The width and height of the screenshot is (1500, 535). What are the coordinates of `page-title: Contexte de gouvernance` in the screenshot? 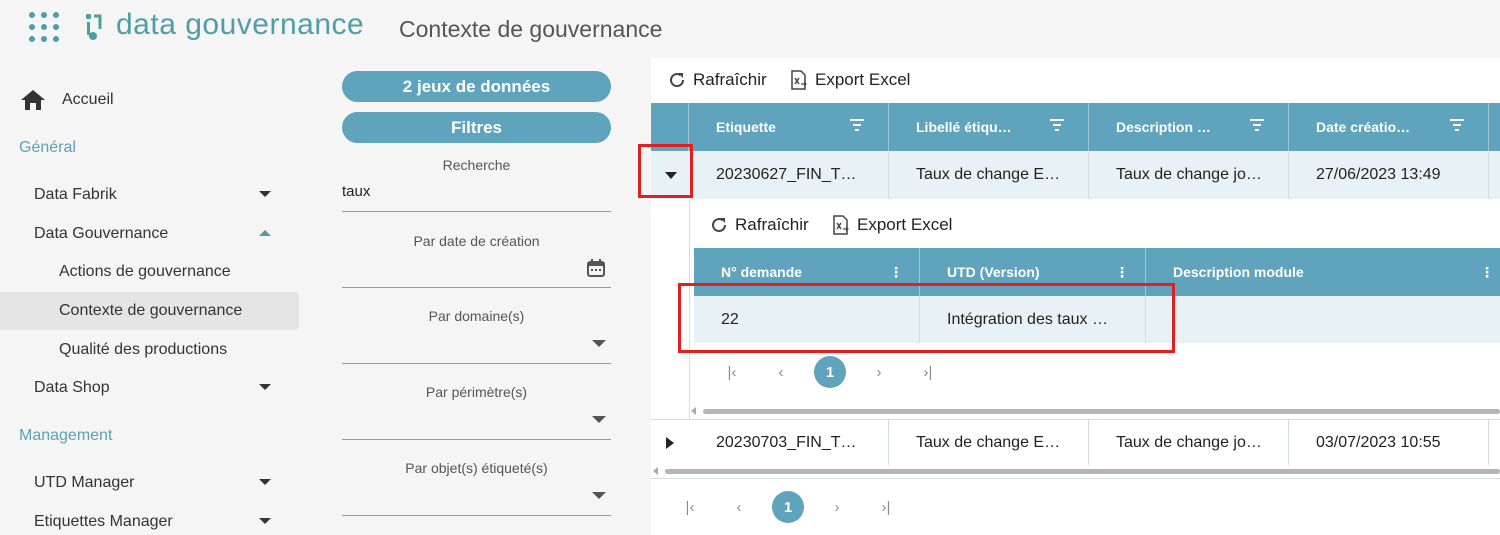 It's located at (531, 29).